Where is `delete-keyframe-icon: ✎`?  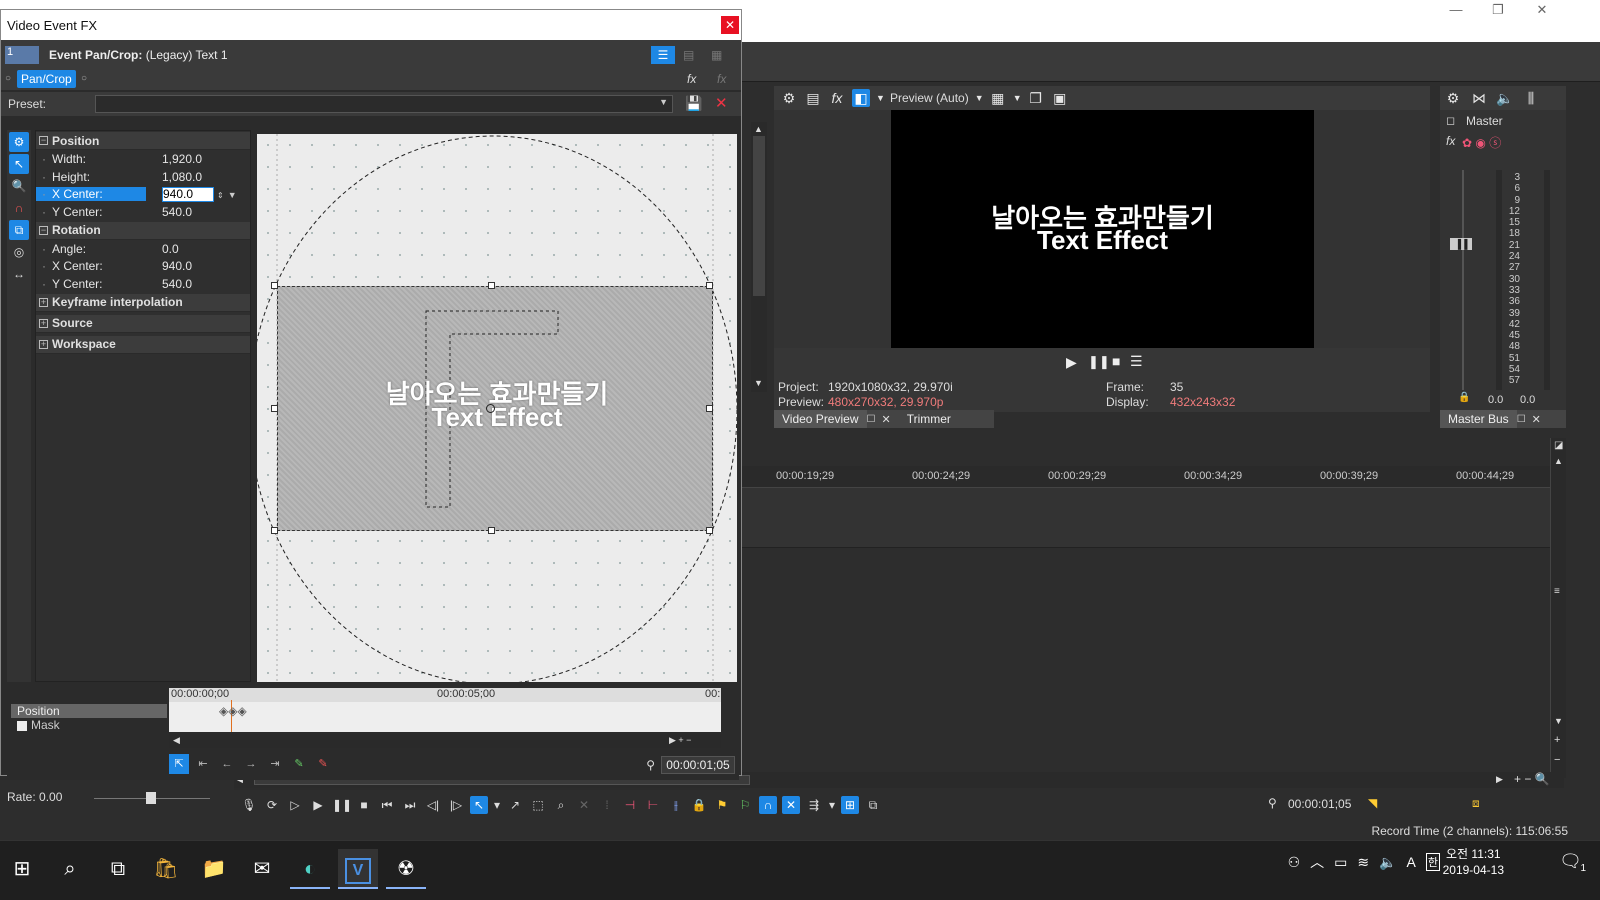
delete-keyframe-icon: ✎ is located at coordinates (323, 764).